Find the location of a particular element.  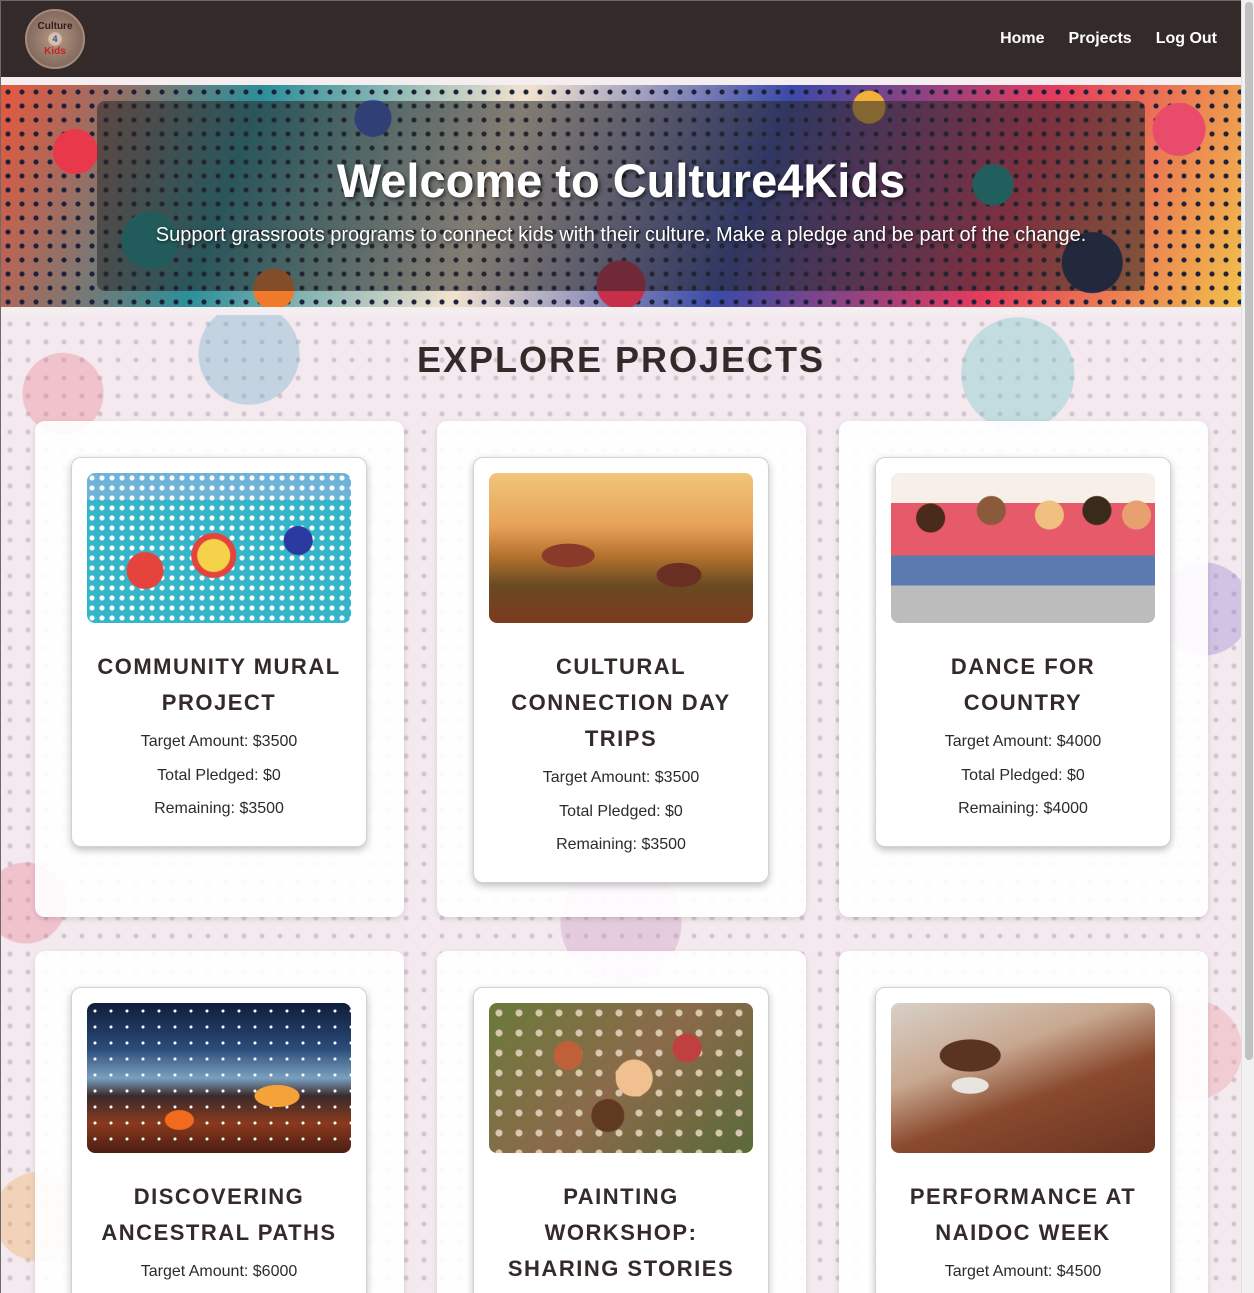

target-amount: Target Amount: $4500 is located at coordinates (1023, 1271).